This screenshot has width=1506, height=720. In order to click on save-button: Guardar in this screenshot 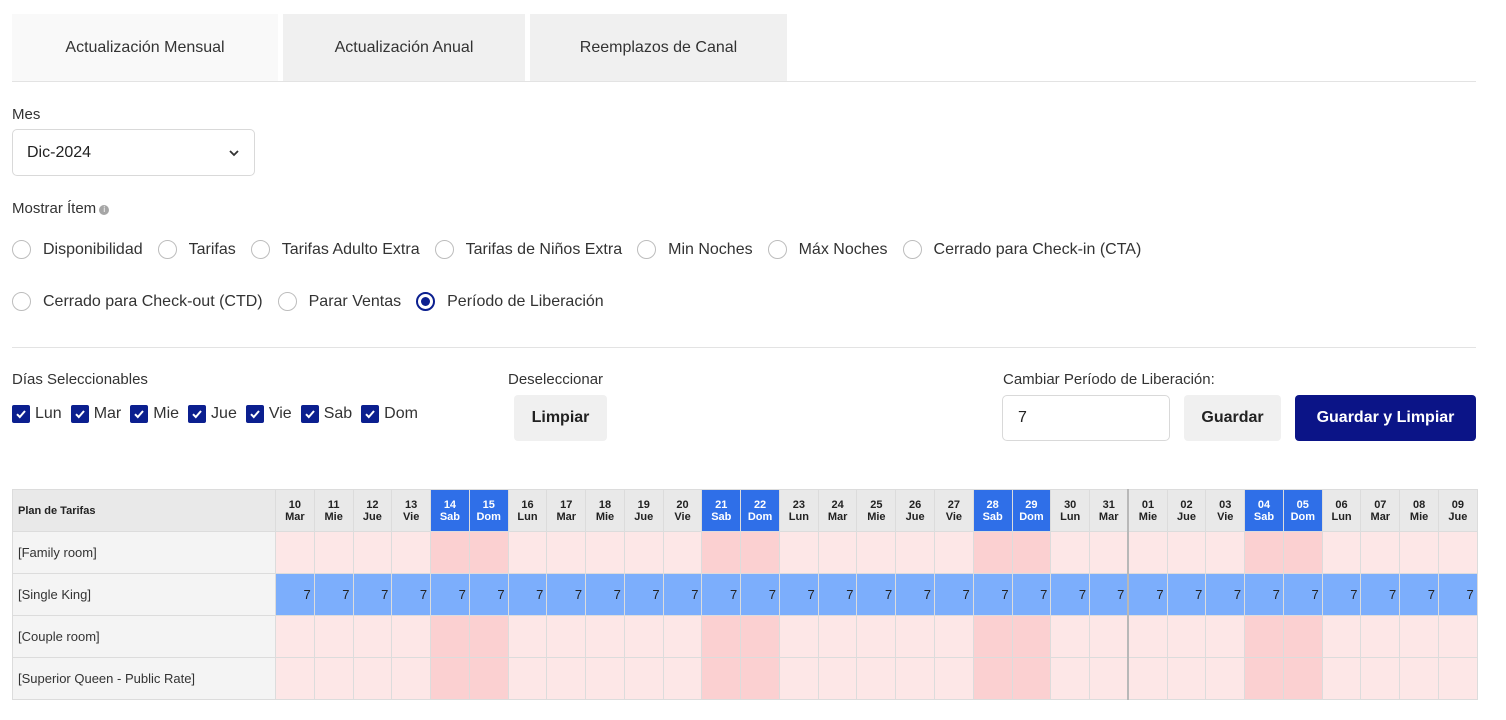, I will do `click(1232, 418)`.